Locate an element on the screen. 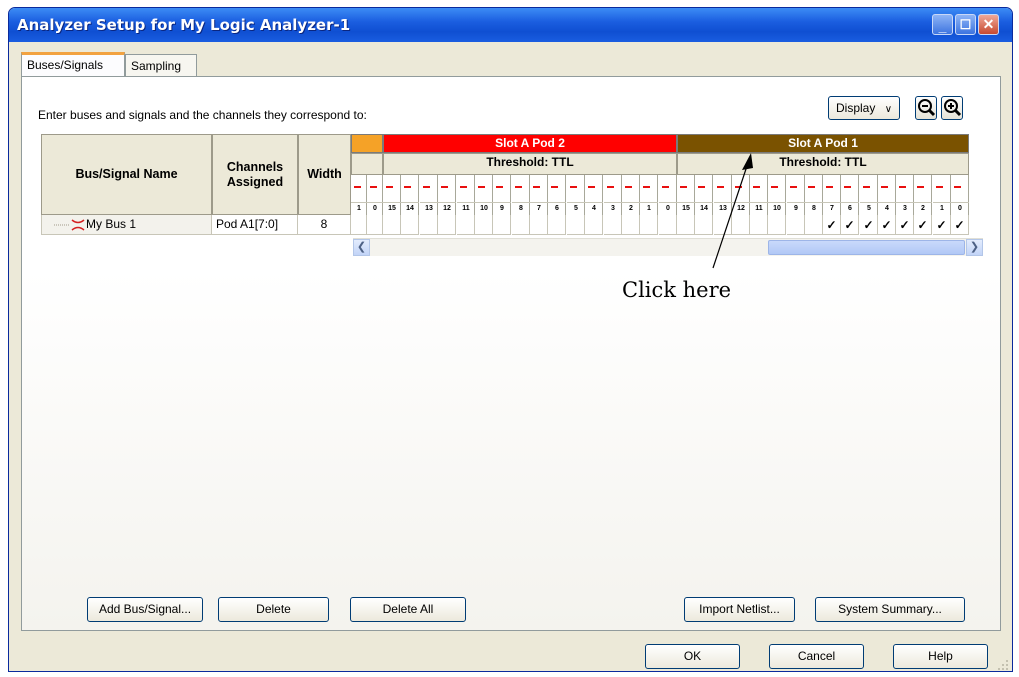  pod1-channel-10: 10 is located at coordinates (777, 195).